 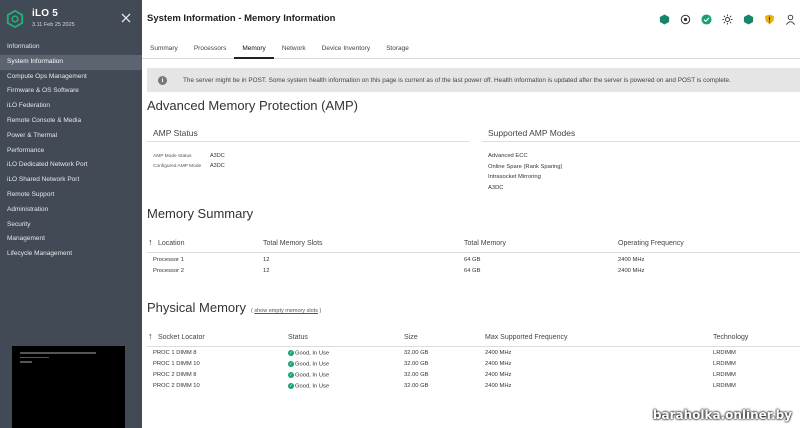 What do you see at coordinates (298, 337) in the screenshot?
I see `column-header-status: Status` at bounding box center [298, 337].